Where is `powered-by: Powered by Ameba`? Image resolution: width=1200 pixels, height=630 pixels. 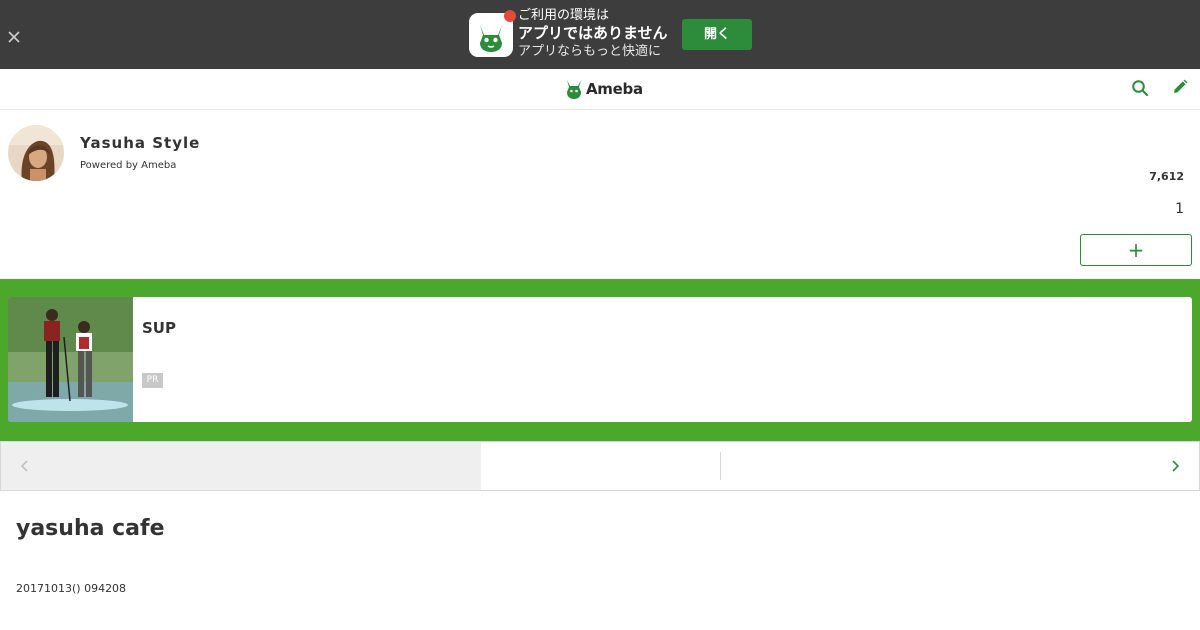
powered-by: Powered by Ameba is located at coordinates (128, 165).